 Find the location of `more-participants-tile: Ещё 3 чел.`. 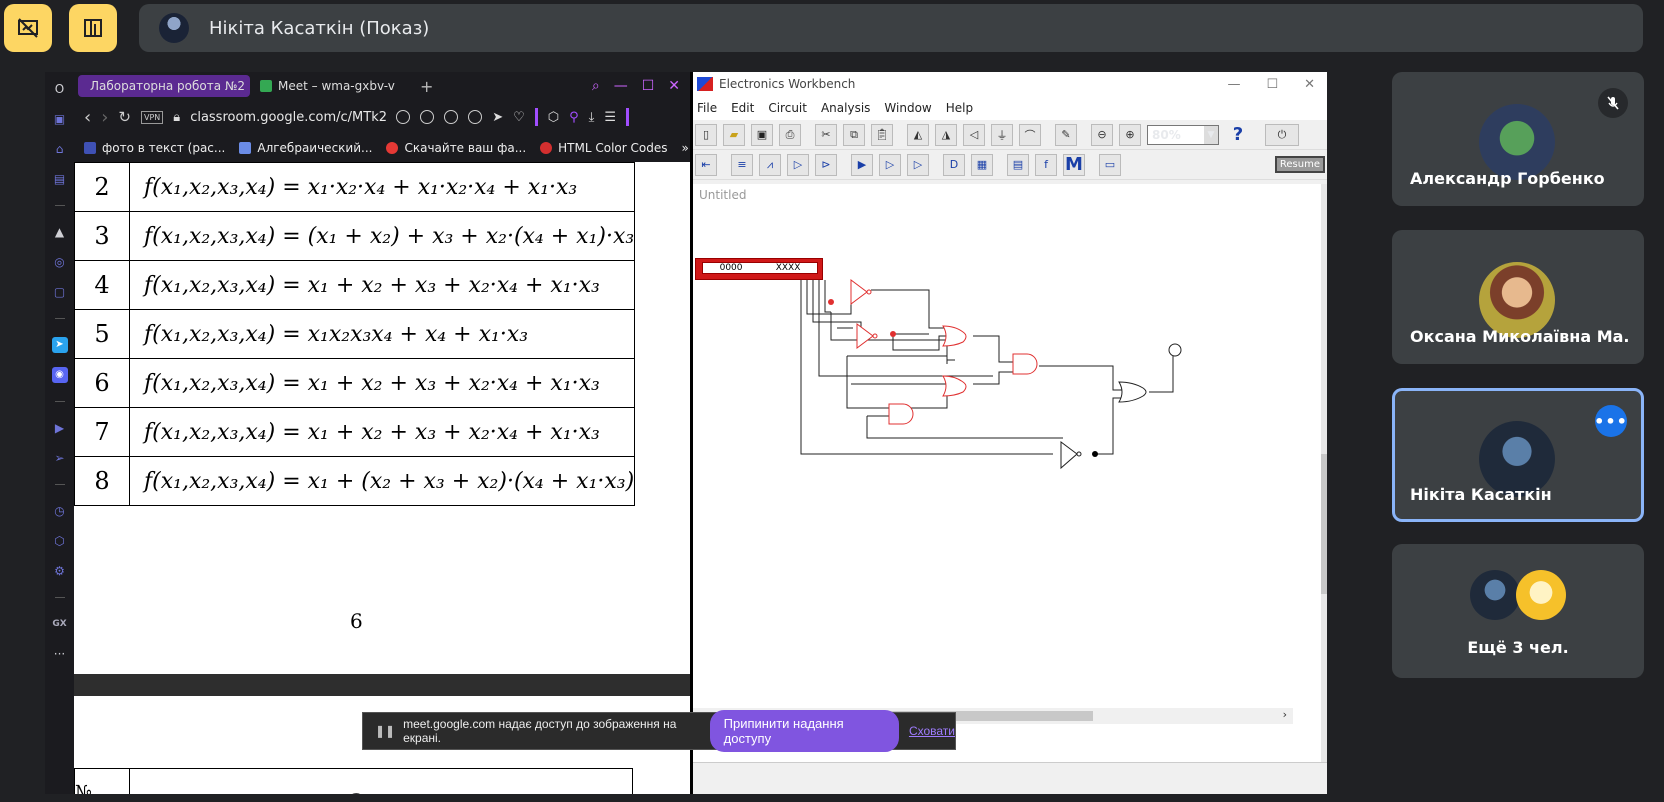

more-participants-tile: Ещё 3 чел. is located at coordinates (1518, 611).